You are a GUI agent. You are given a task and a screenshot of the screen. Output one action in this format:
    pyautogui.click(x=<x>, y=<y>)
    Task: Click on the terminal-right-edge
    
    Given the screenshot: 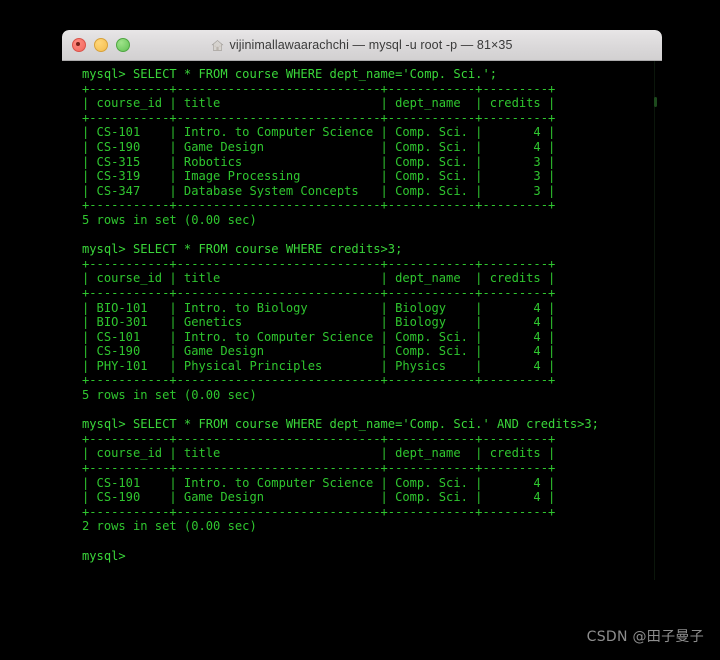 What is the action you would take?
    pyautogui.click(x=654, y=320)
    